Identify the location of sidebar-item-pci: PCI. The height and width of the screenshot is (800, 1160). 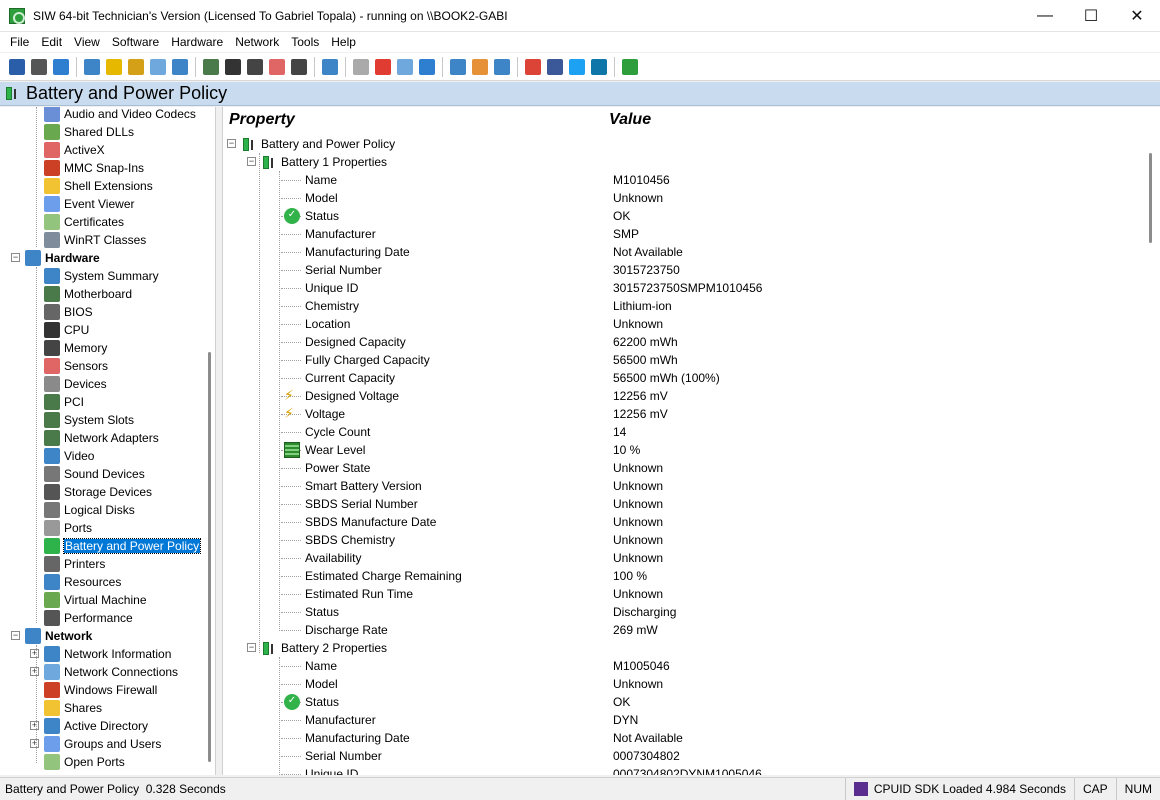
(64, 402).